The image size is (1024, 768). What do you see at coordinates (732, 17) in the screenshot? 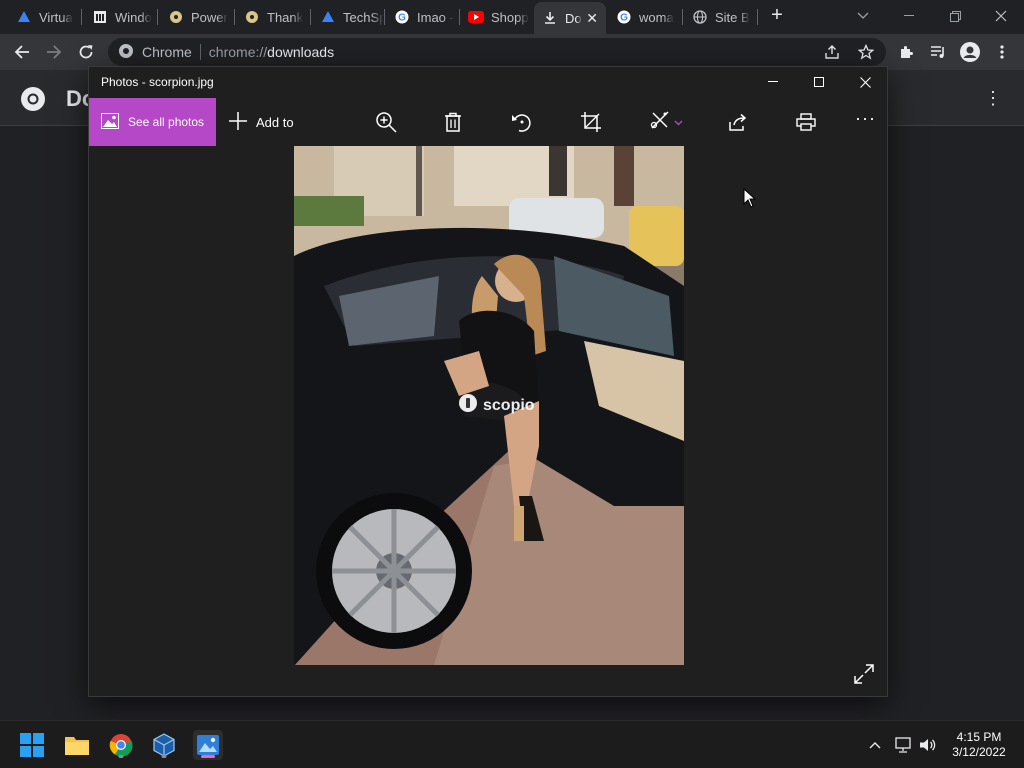
I see `tab-label: Site B` at bounding box center [732, 17].